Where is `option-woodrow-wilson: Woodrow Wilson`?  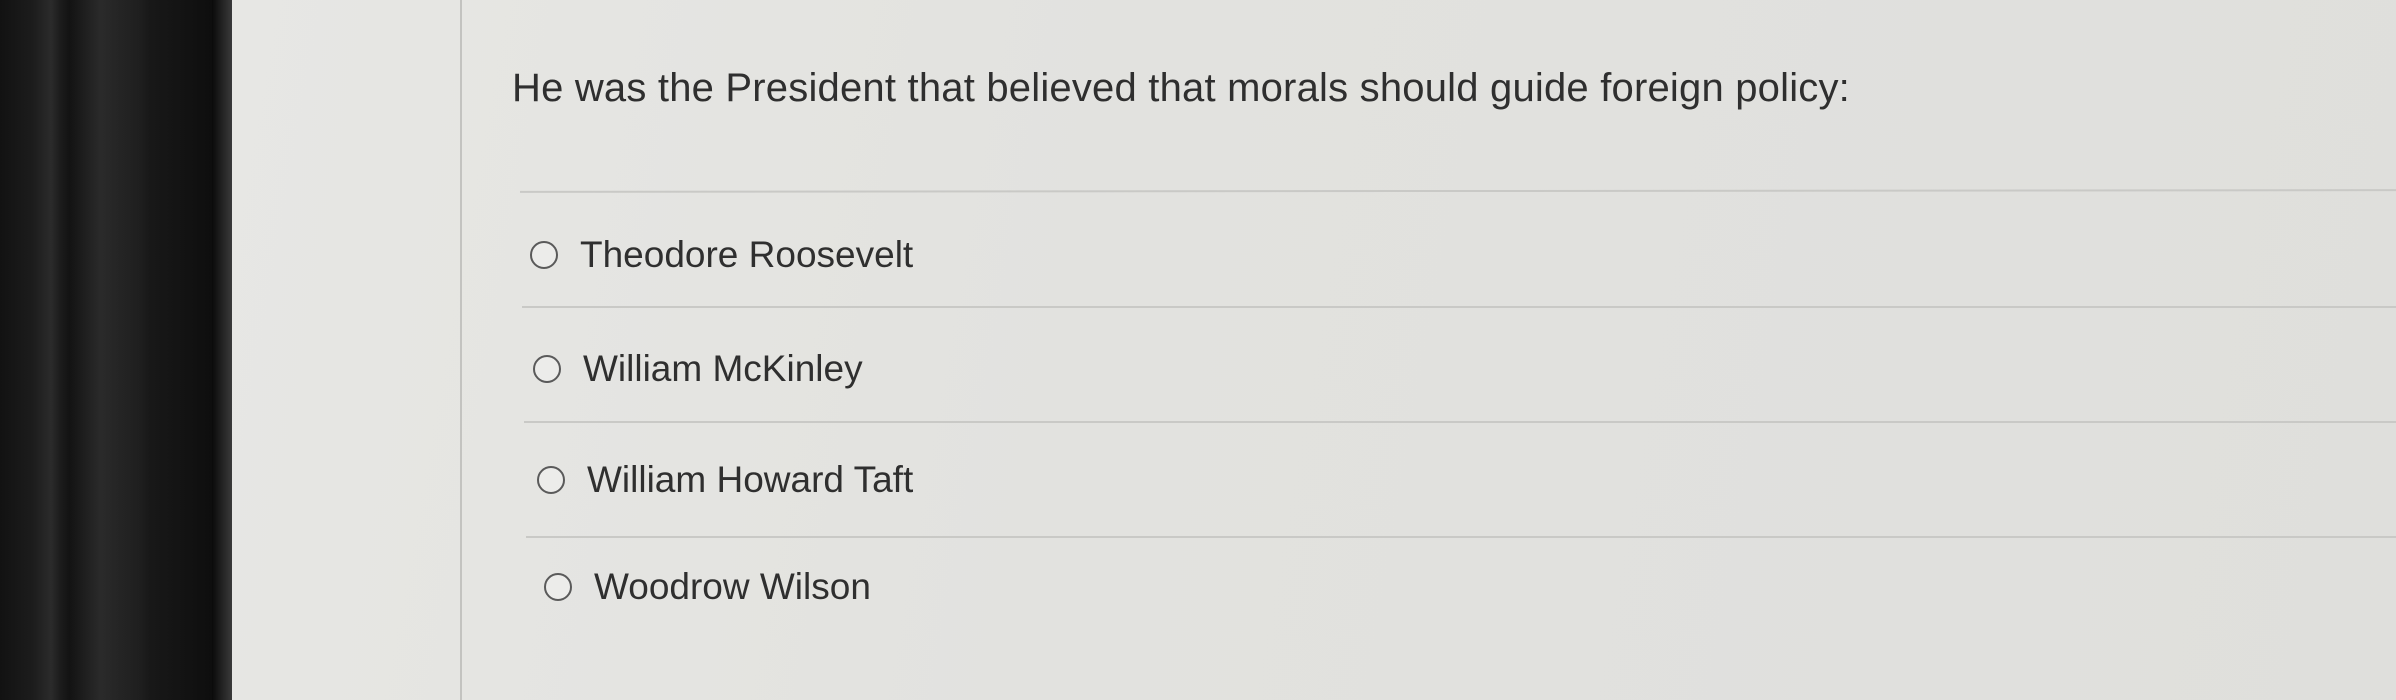 option-woodrow-wilson: Woodrow Wilson is located at coordinates (707, 587).